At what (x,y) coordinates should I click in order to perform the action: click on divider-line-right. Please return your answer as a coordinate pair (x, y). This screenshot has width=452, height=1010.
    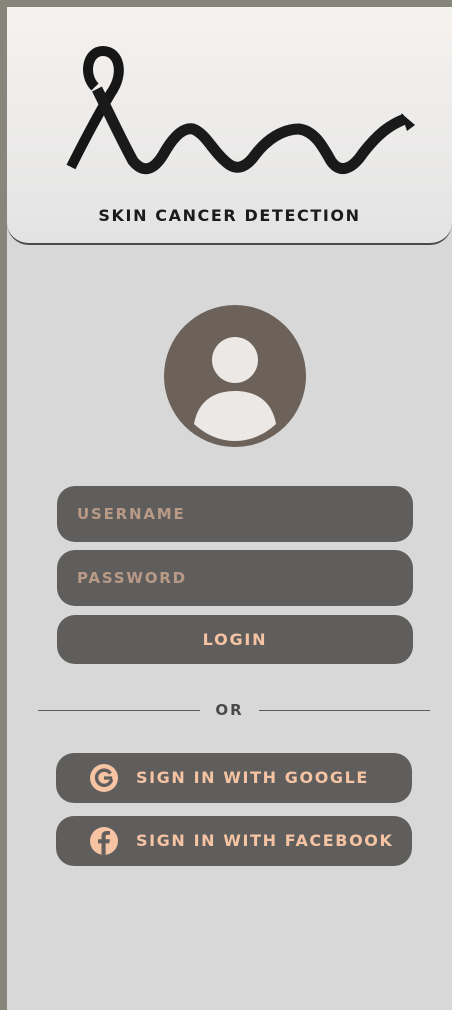
    Looking at the image, I should click on (344, 710).